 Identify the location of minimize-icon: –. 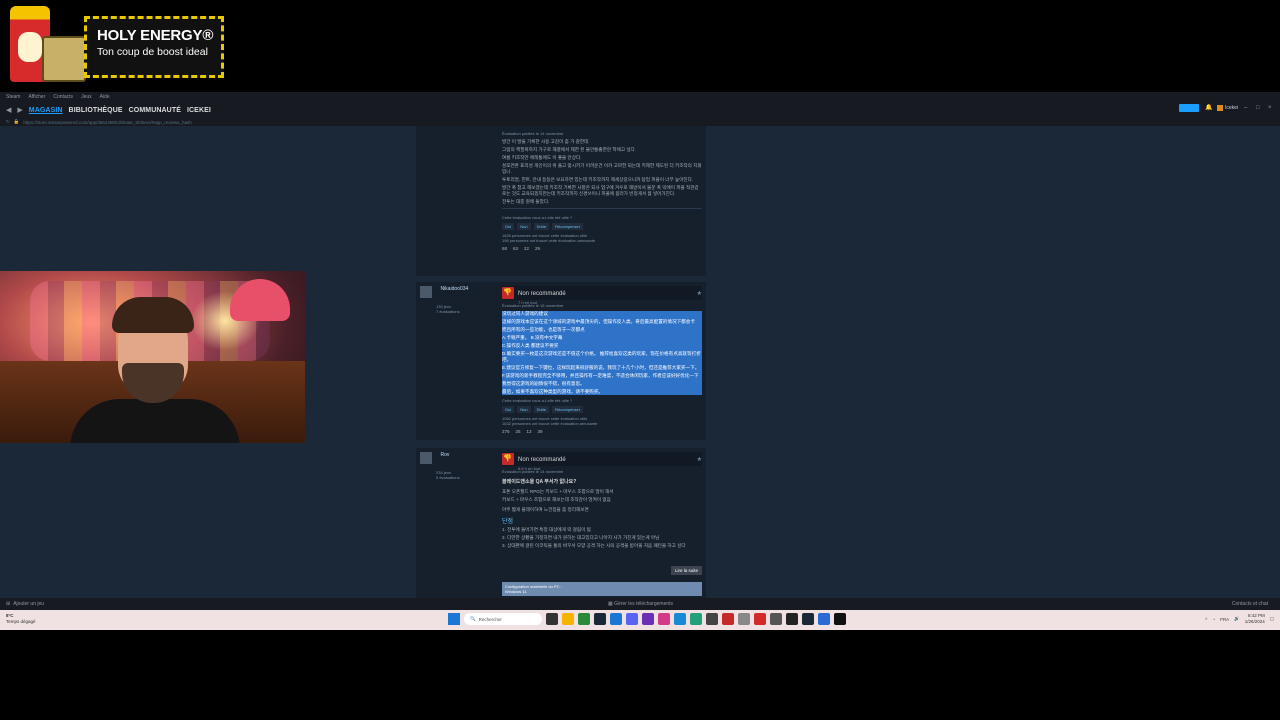
(1247, 108).